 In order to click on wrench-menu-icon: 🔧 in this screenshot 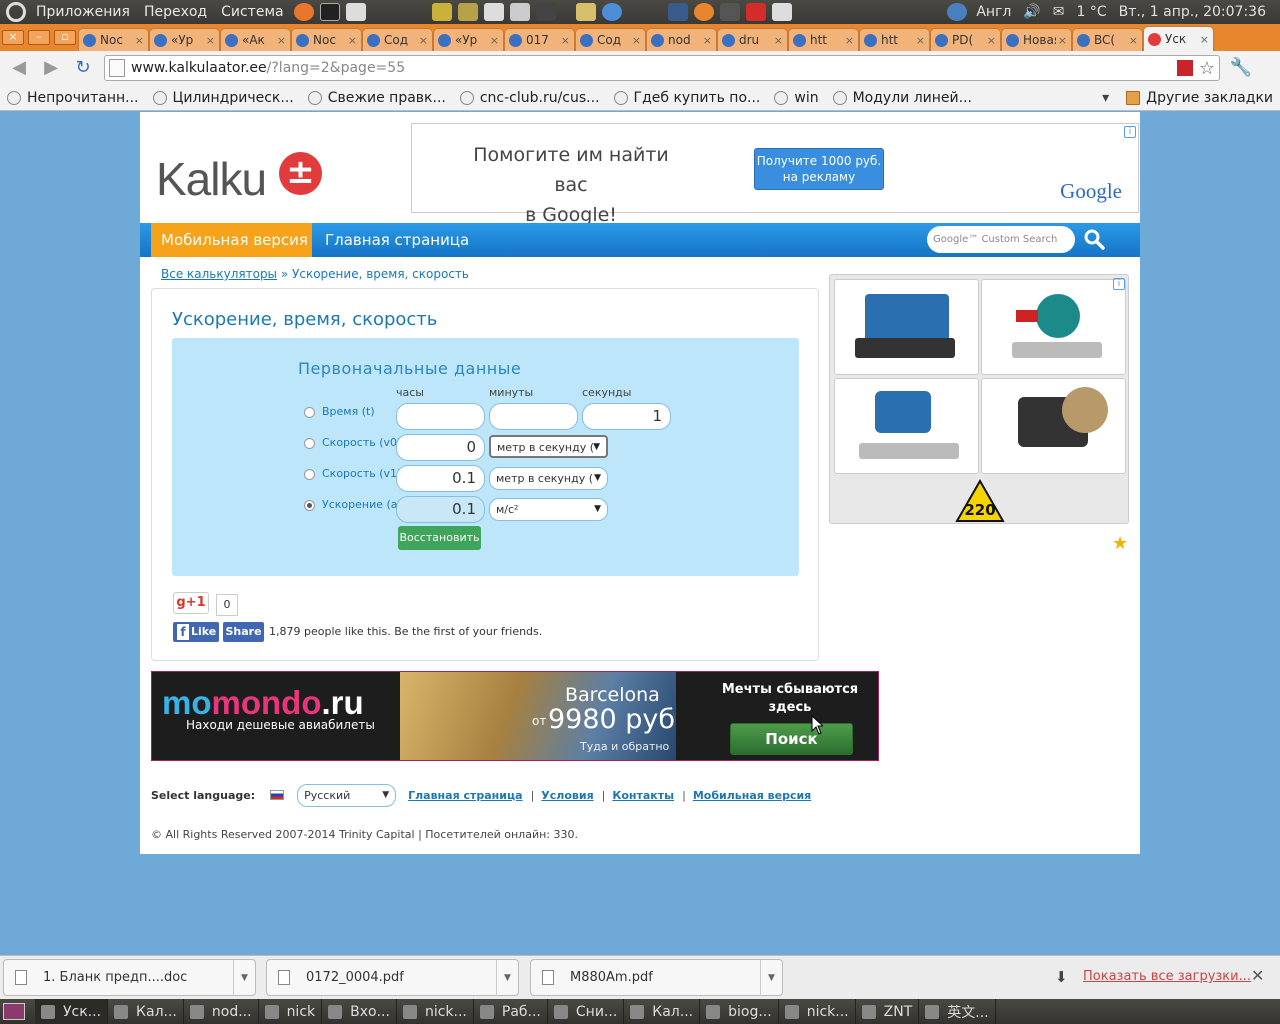, I will do `click(1241, 68)`.